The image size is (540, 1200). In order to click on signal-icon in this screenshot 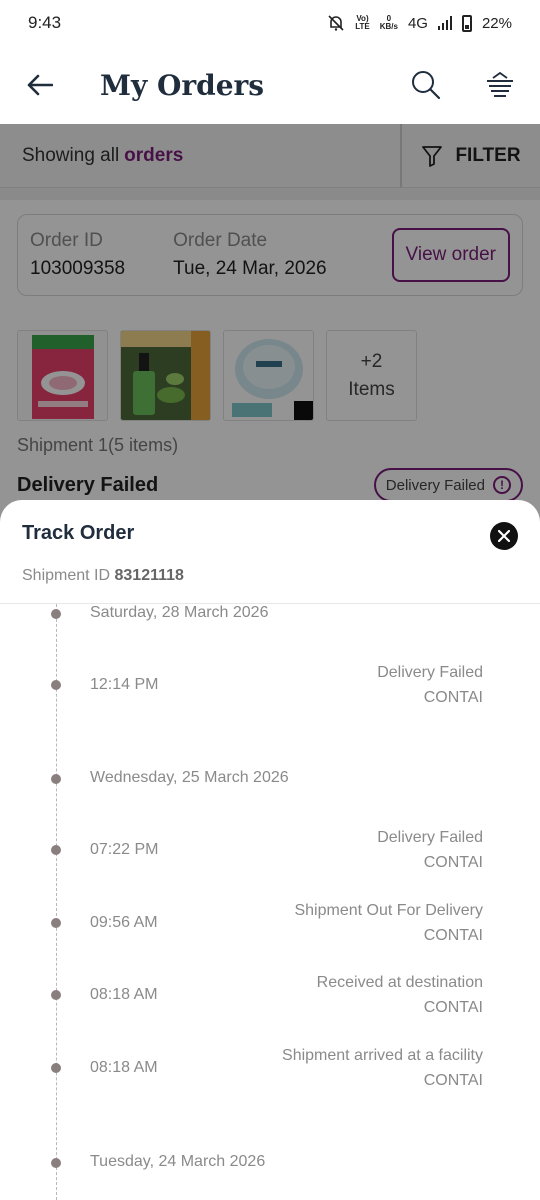, I will do `click(444, 23)`.